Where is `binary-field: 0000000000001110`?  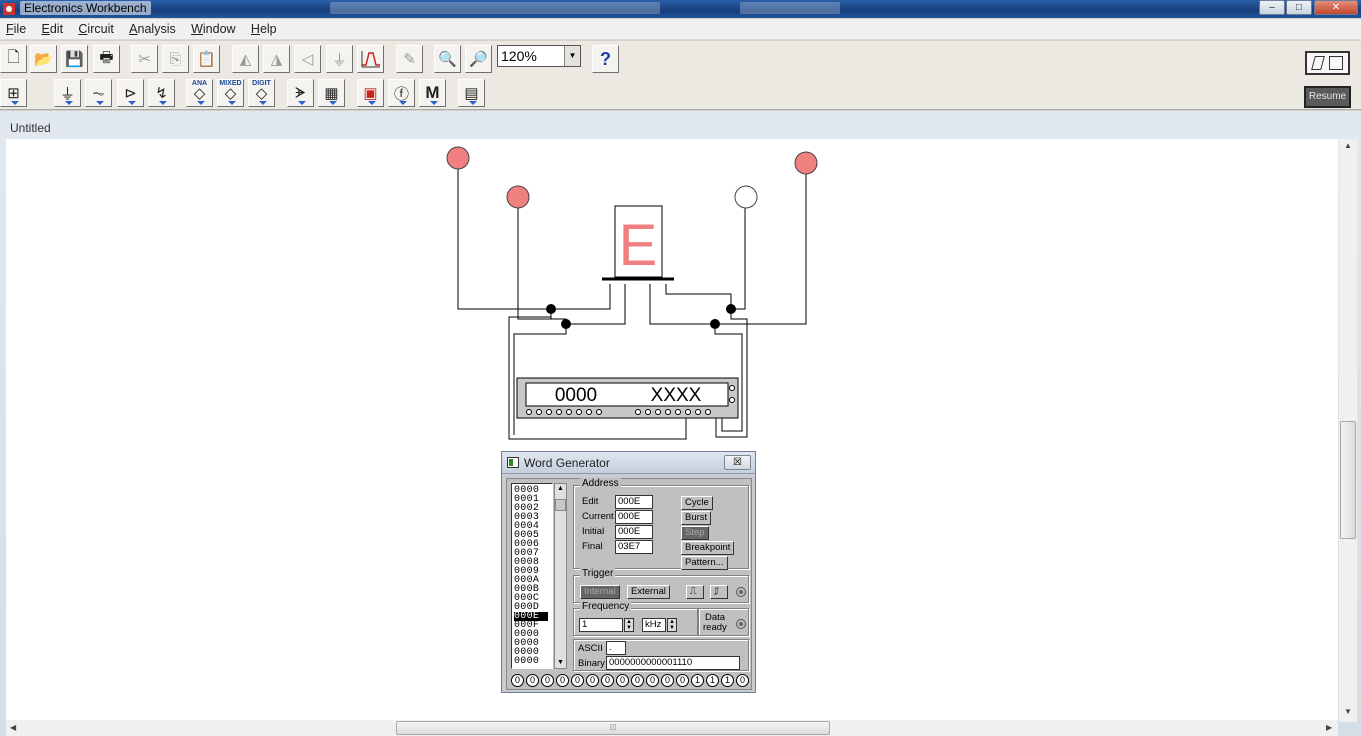
binary-field: 0000000000001110 is located at coordinates (673, 663).